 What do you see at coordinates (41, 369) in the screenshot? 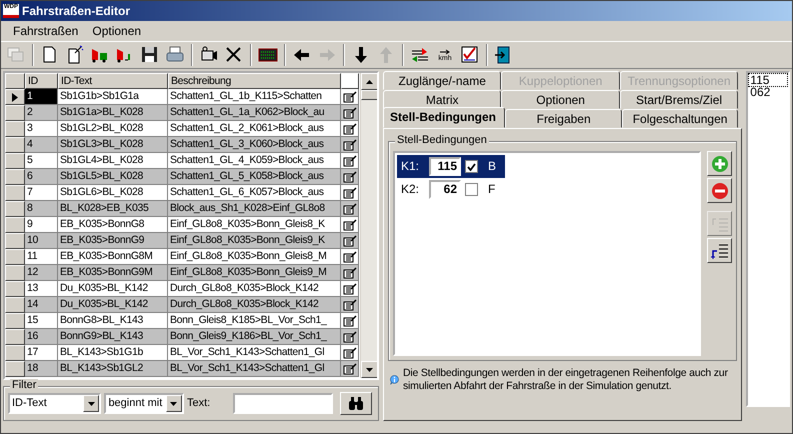
I see `table-cell: 18` at bounding box center [41, 369].